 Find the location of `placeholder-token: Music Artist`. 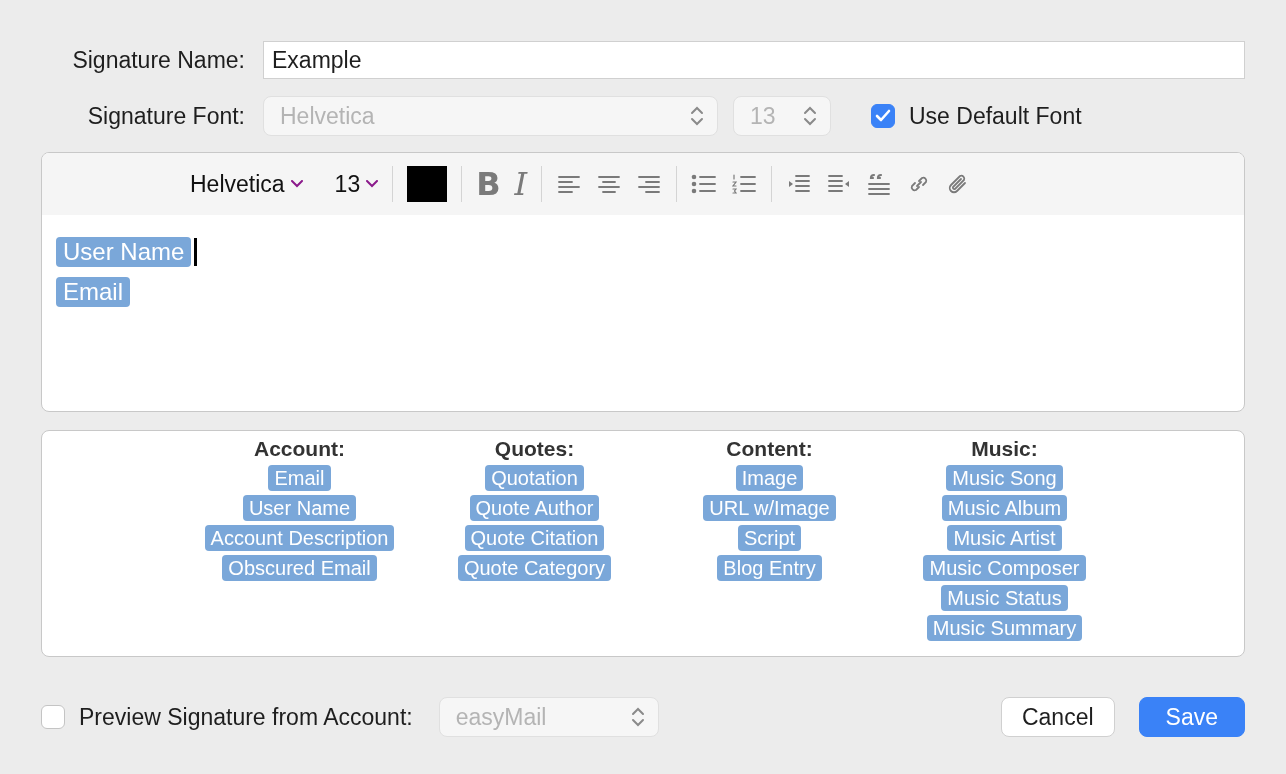

placeholder-token: Music Artist is located at coordinates (1004, 538).